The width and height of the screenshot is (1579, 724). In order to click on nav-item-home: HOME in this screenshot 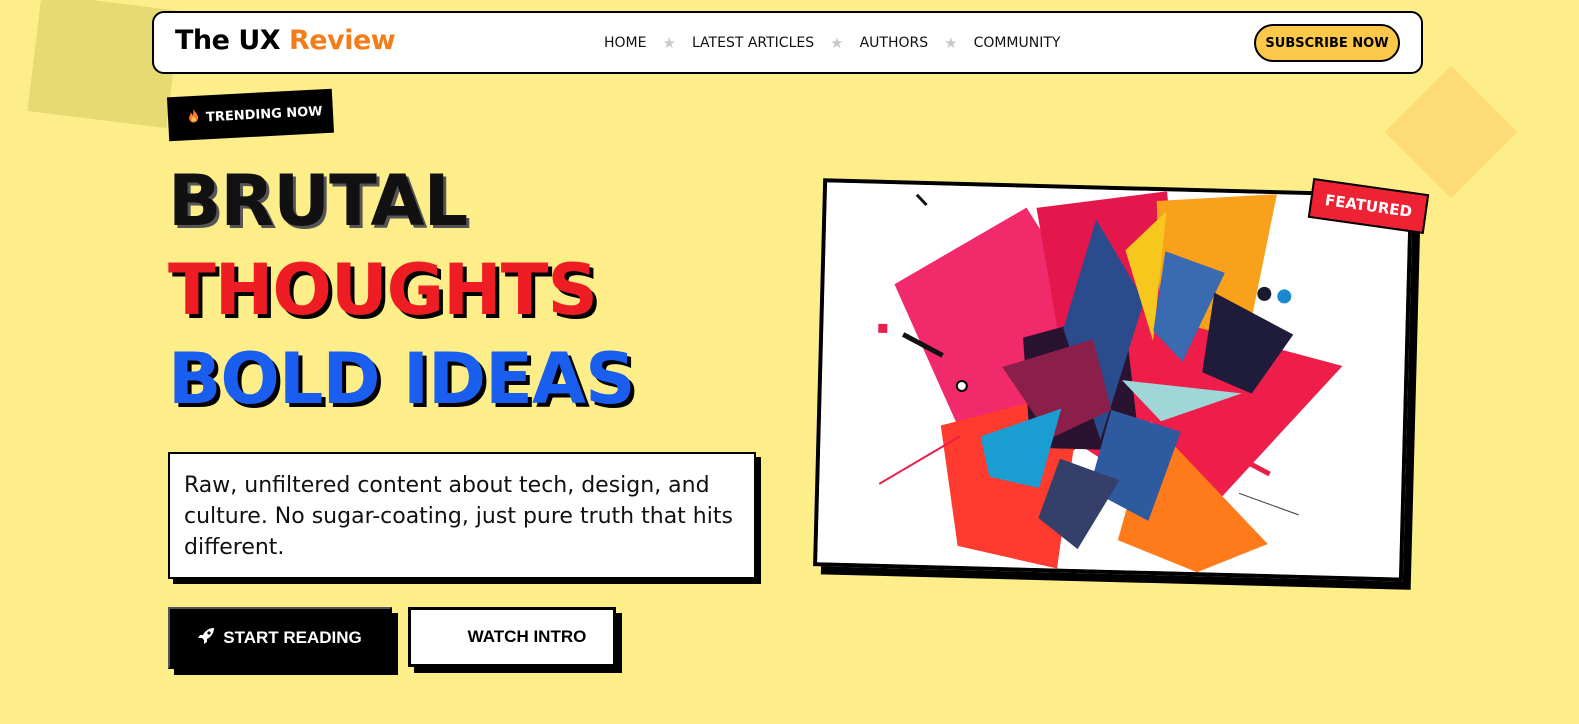, I will do `click(625, 43)`.